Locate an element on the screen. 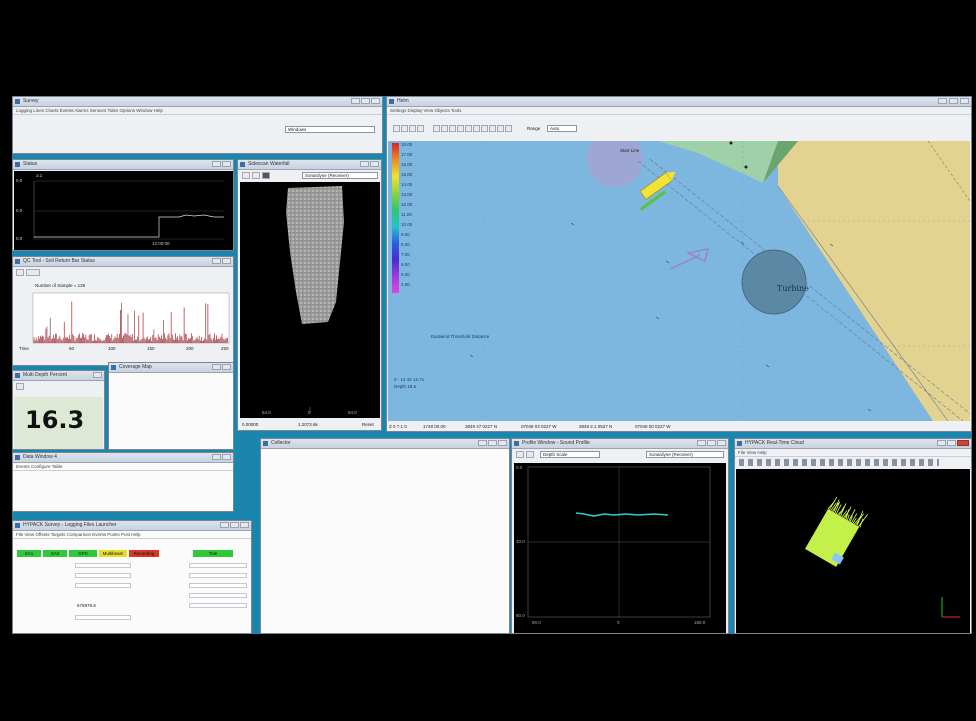  survey-titlebar: Survey is located at coordinates (197, 102).